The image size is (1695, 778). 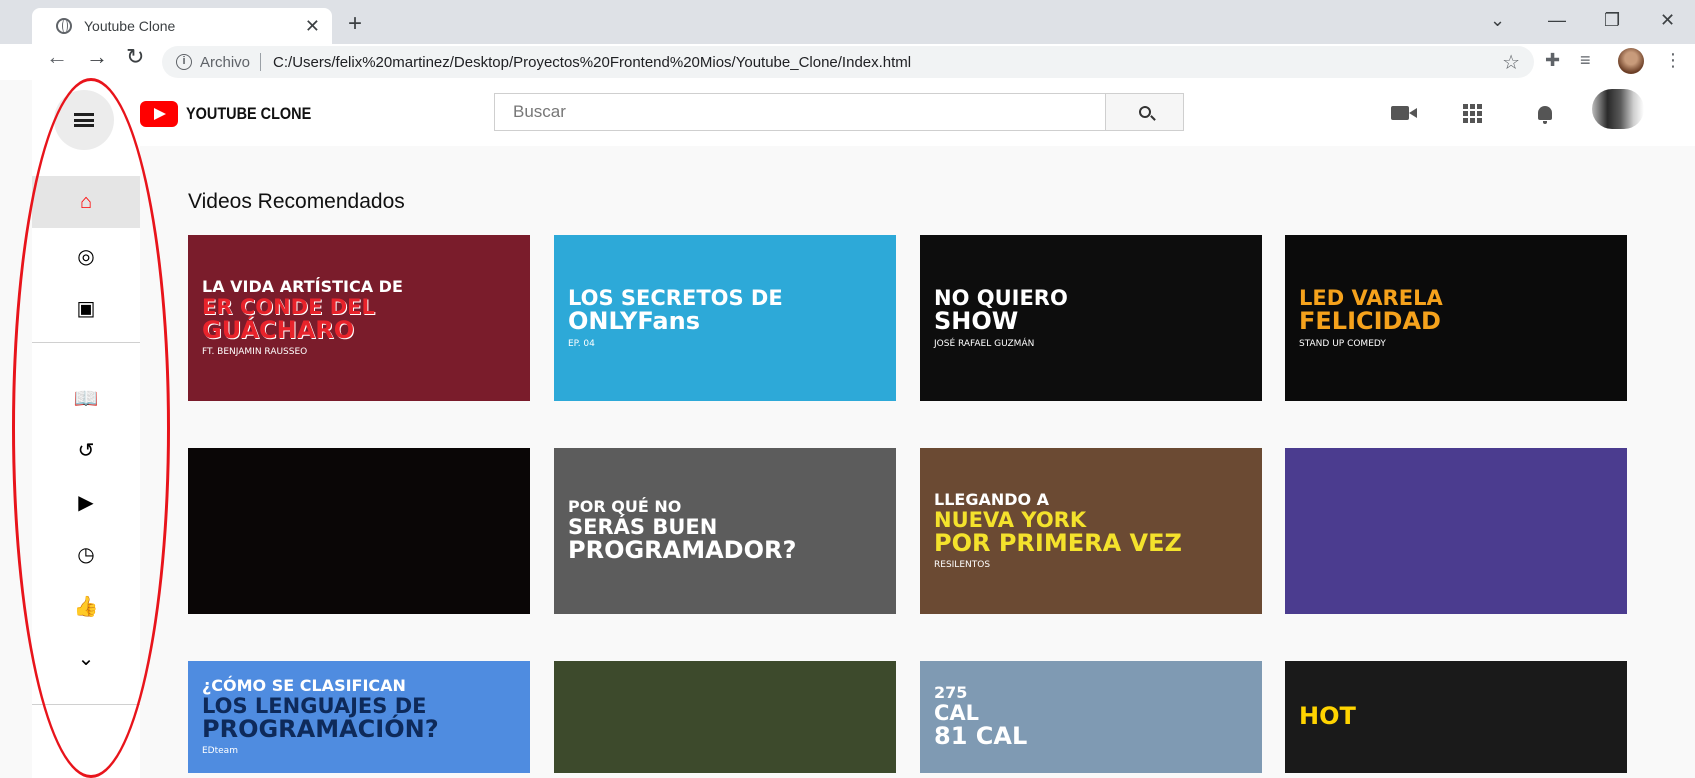 I want to click on apps-grid-icon, so click(x=1472, y=113).